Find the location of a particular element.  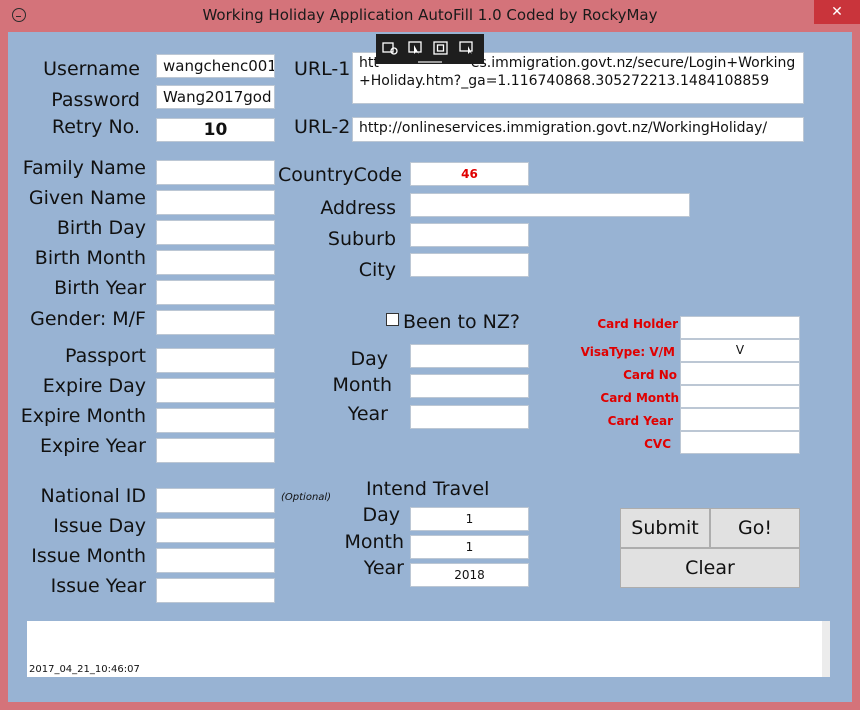

been-to-nz-checkbox is located at coordinates (392, 319).